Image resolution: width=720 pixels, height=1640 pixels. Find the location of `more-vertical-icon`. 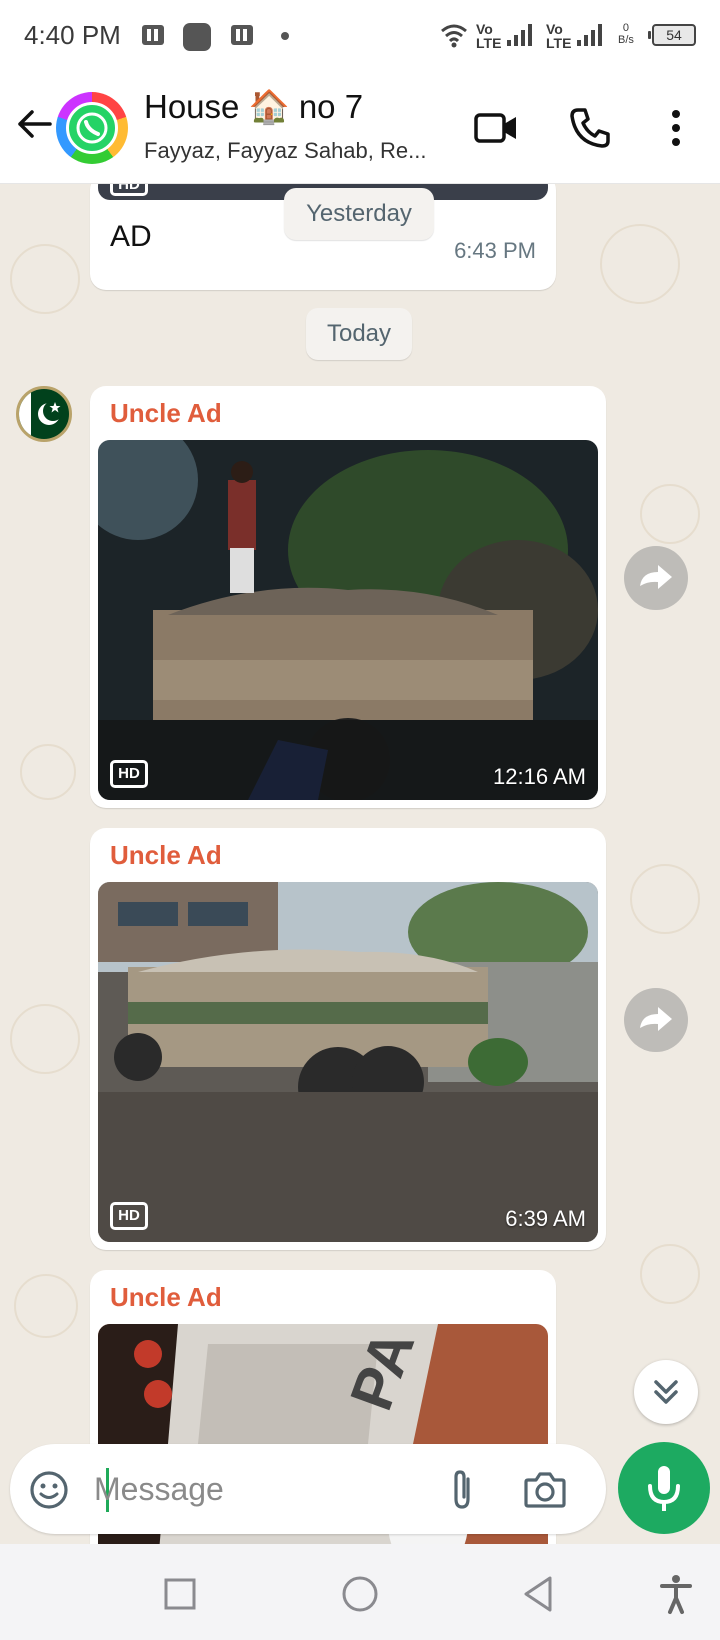

more-vertical-icon is located at coordinates (676, 128).